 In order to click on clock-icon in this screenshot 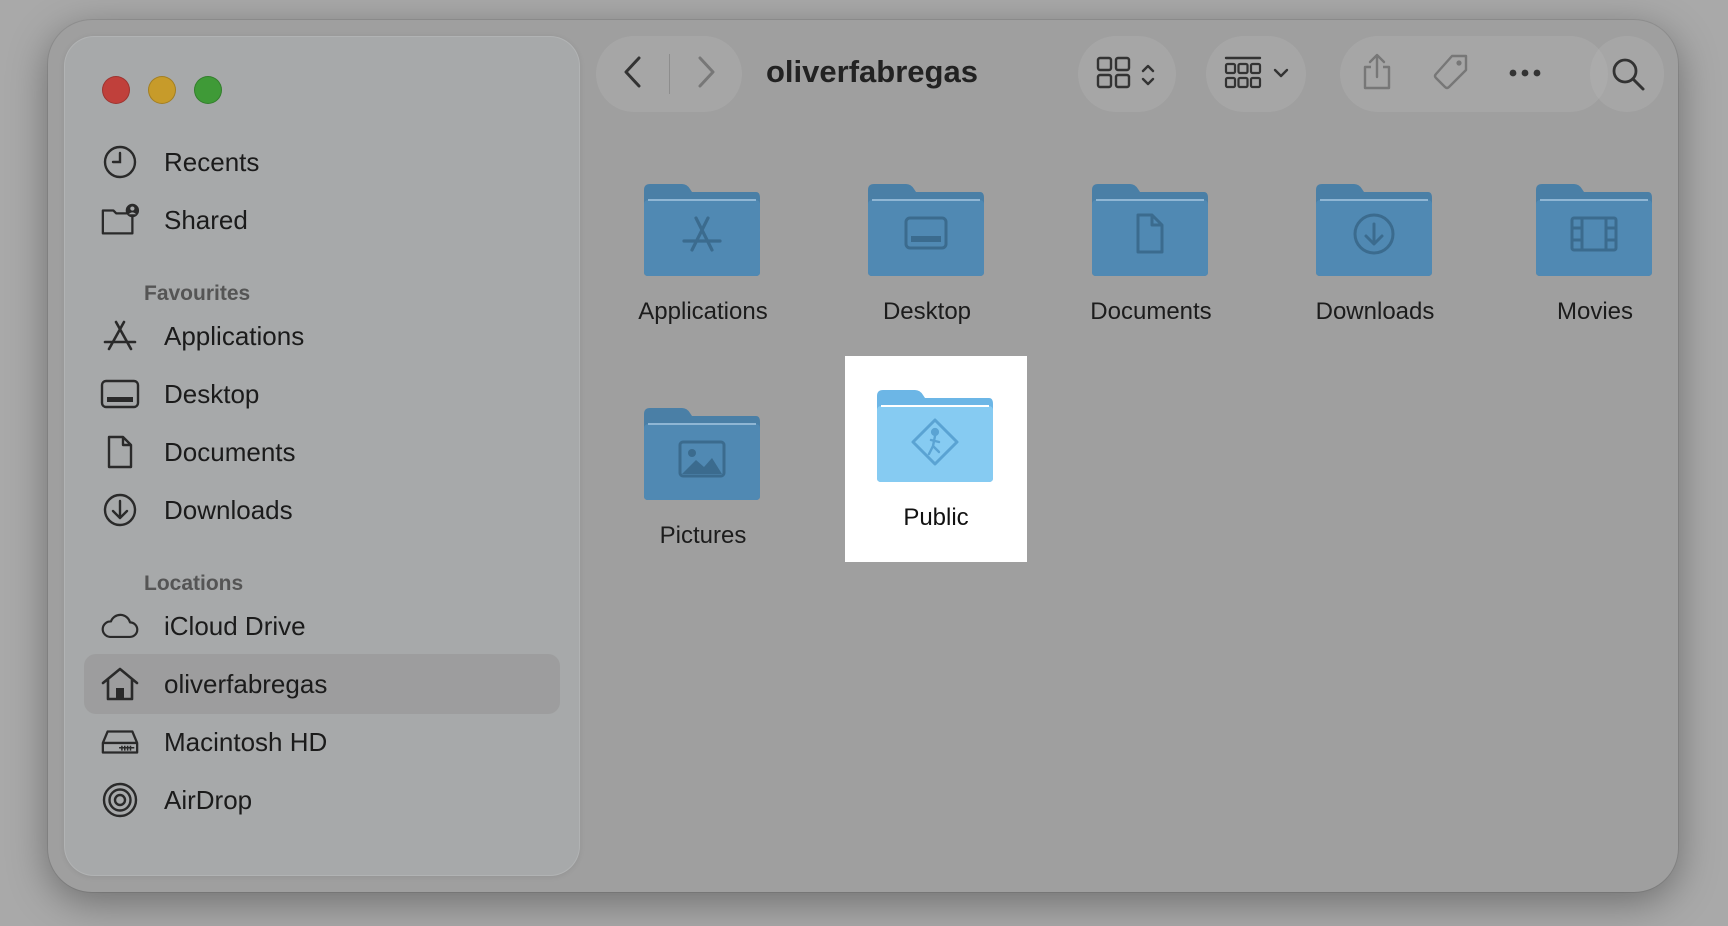, I will do `click(120, 162)`.